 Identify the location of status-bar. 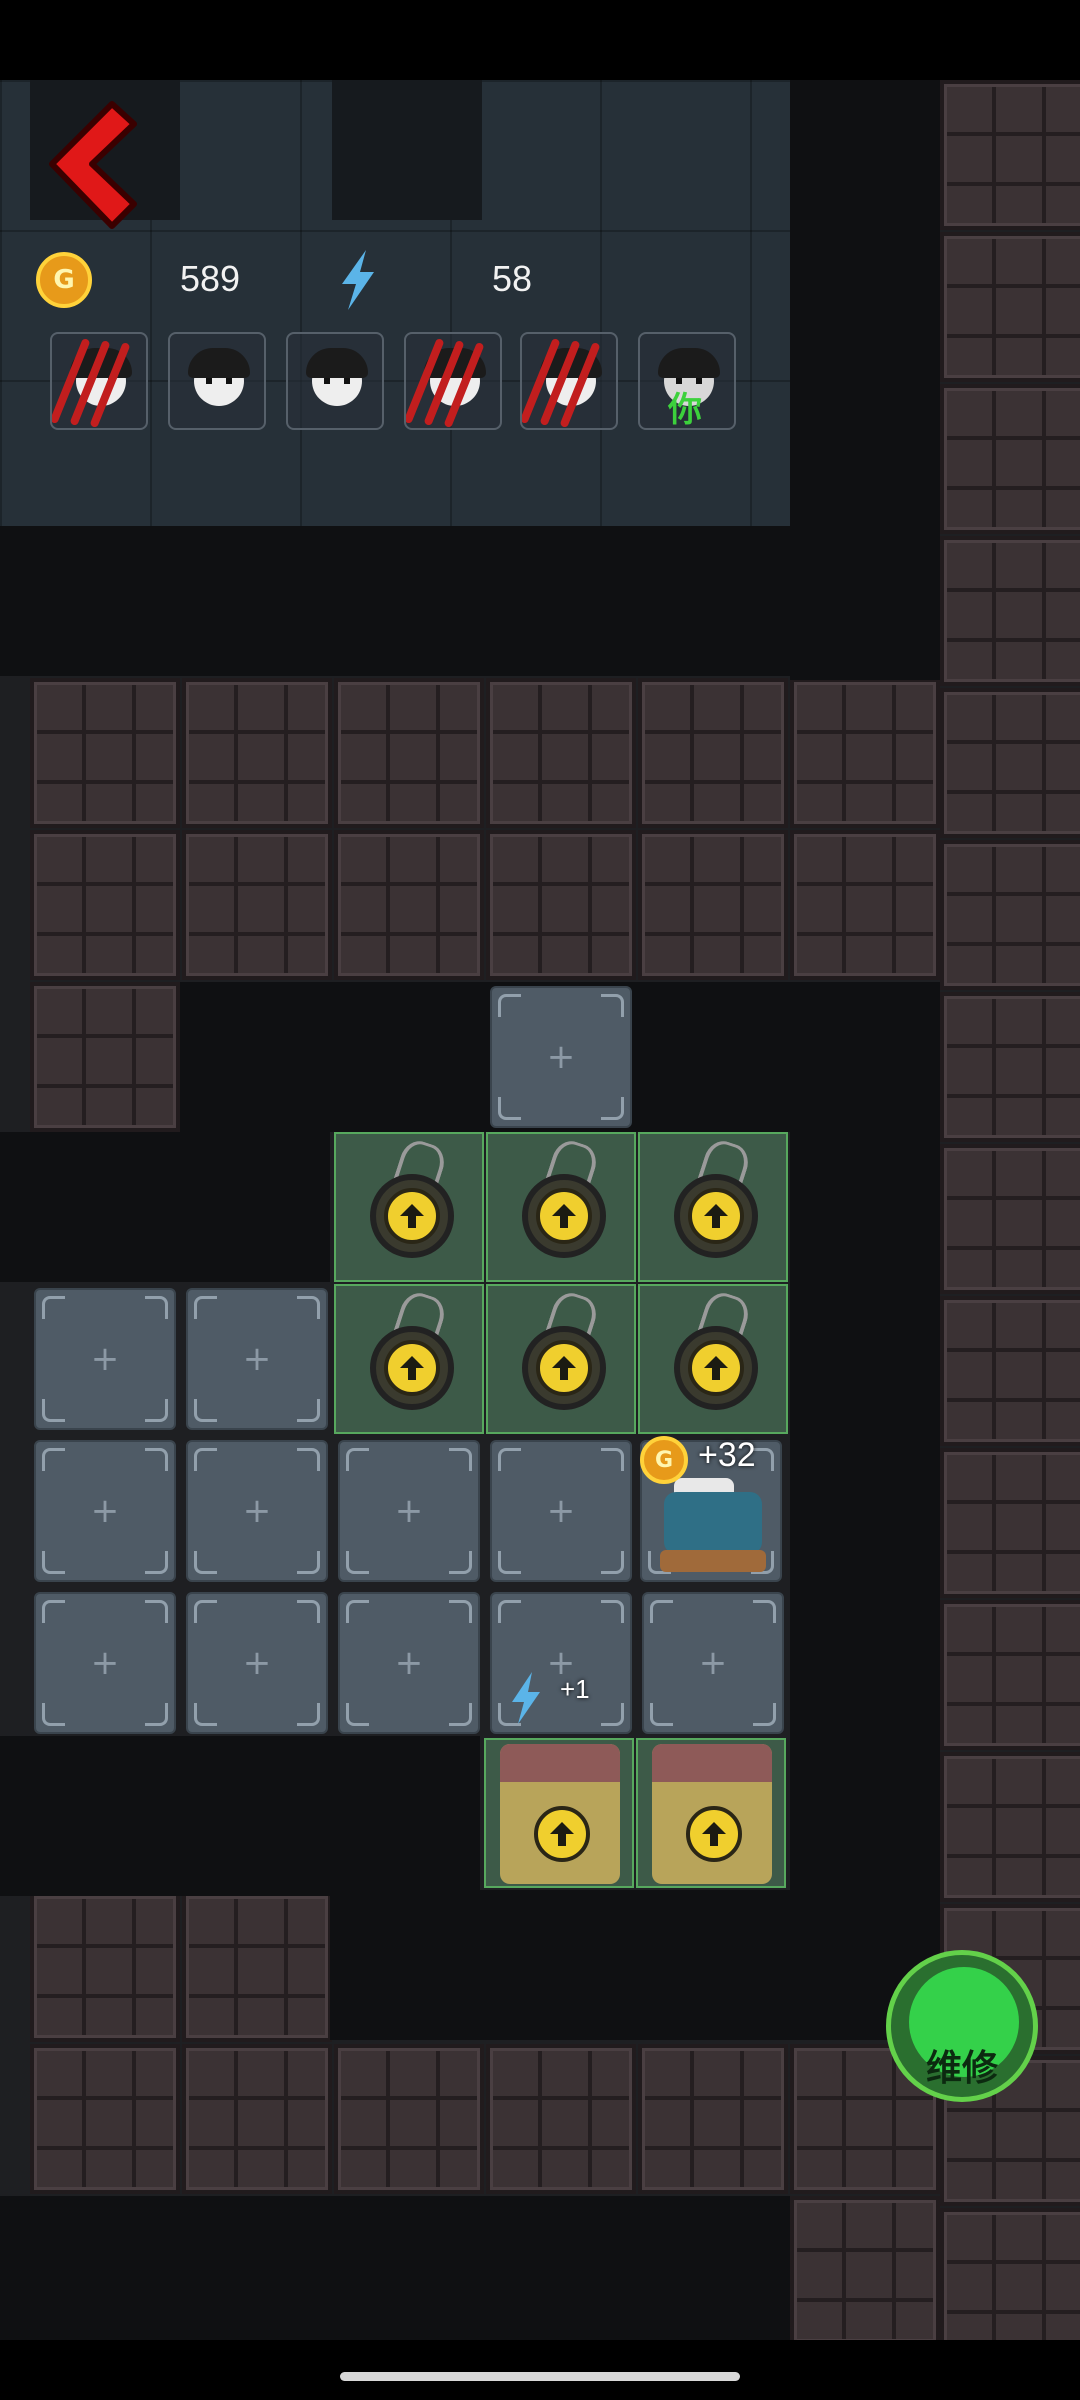
(540, 40).